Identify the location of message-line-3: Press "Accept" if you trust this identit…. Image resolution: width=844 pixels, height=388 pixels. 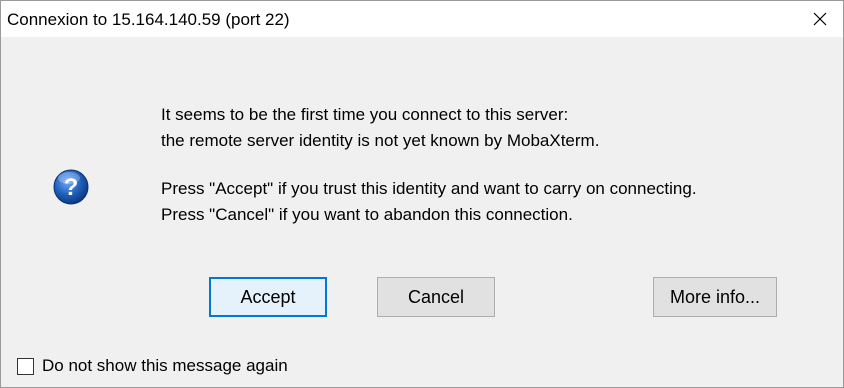
(429, 188).